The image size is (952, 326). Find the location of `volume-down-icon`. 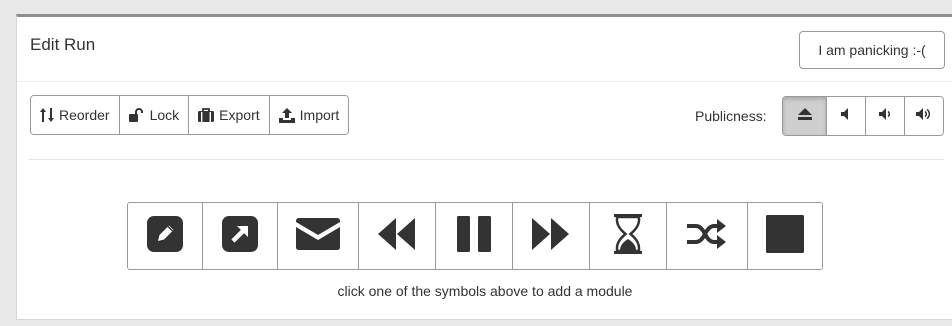

volume-down-icon is located at coordinates (885, 116).